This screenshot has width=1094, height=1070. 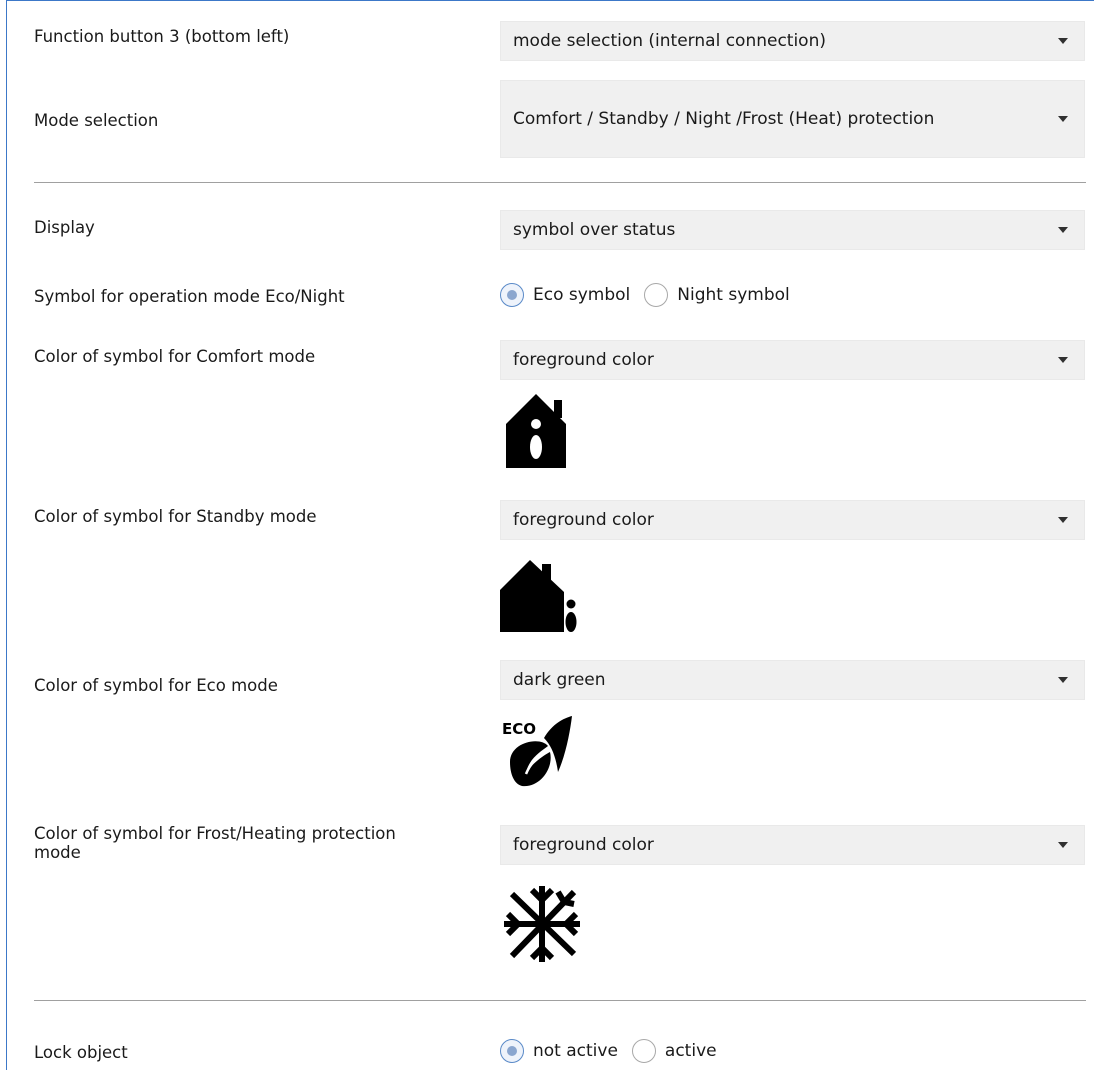 I want to click on frost-color-label-line2: mode, so click(x=57, y=852).